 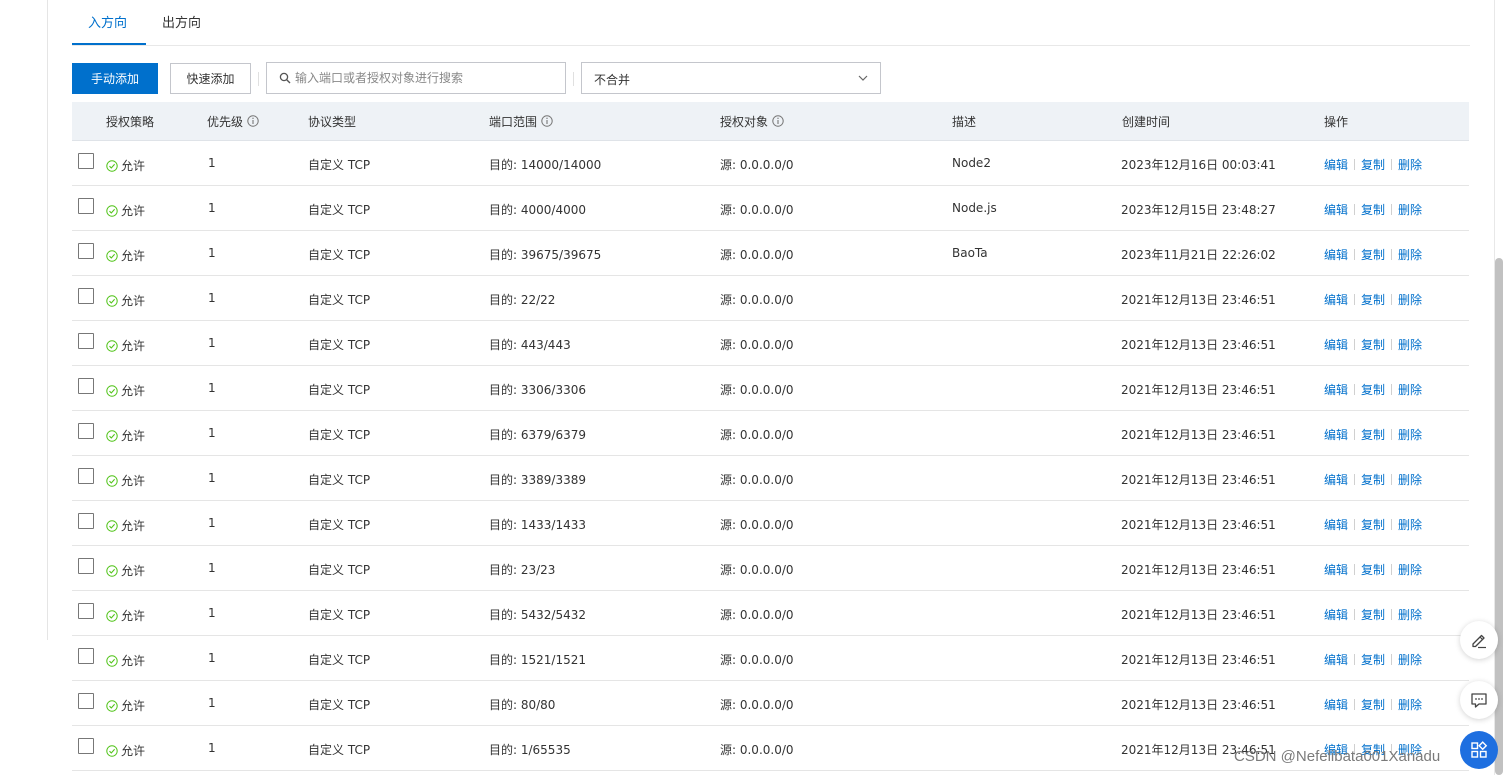 What do you see at coordinates (731, 78) in the screenshot?
I see `merge-select: 不合并` at bounding box center [731, 78].